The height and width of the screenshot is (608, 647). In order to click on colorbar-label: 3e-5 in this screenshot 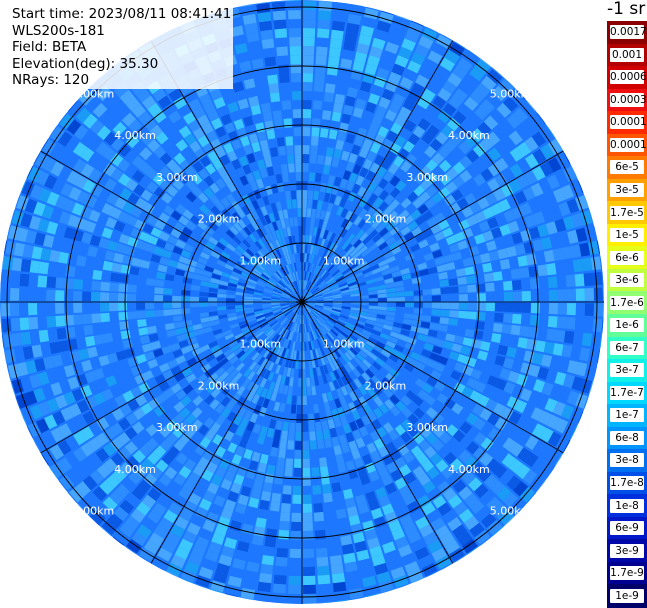, I will do `click(627, 190)`.